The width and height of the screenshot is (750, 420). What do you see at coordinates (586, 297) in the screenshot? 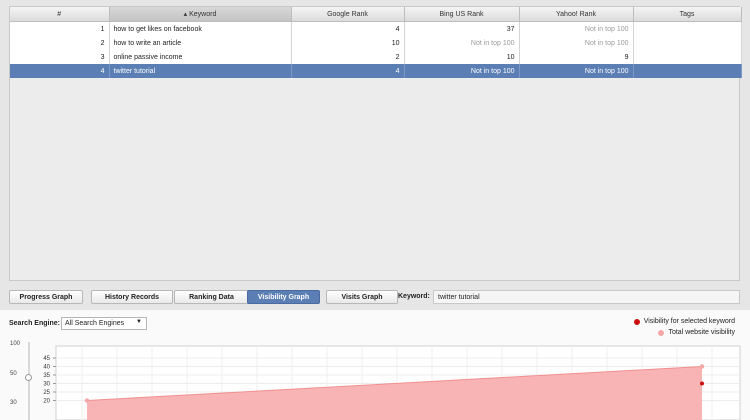
I see `keyword-field: twitter tutorial` at bounding box center [586, 297].